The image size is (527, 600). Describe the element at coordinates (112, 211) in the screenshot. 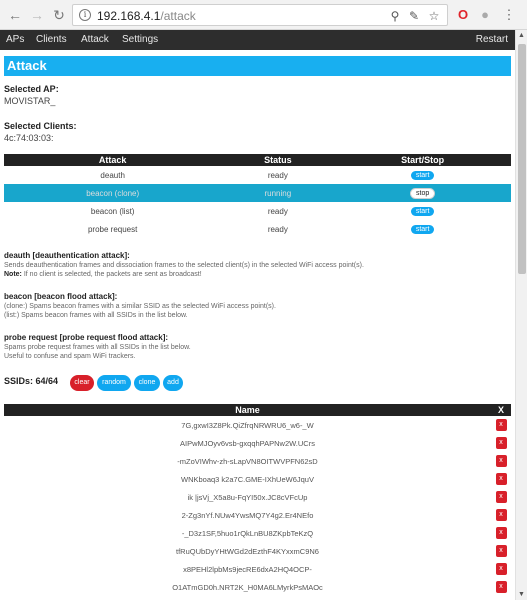

I see `attack-name: beacon (list)` at that location.